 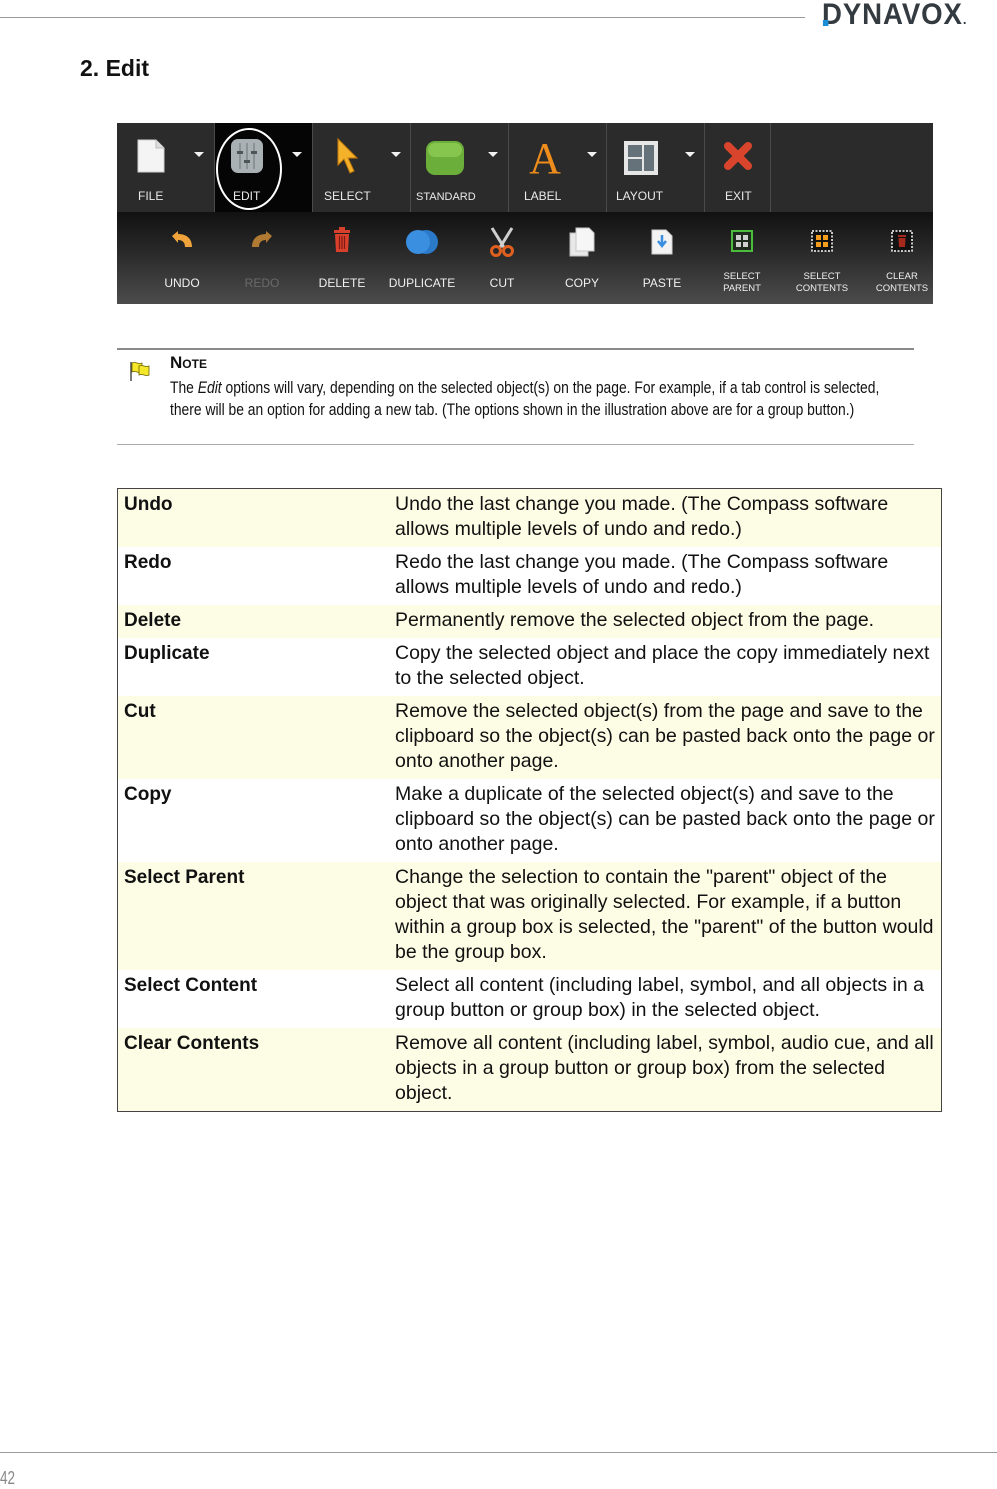 What do you see at coordinates (662, 283) in the screenshot?
I see `paste-label: PASTE` at bounding box center [662, 283].